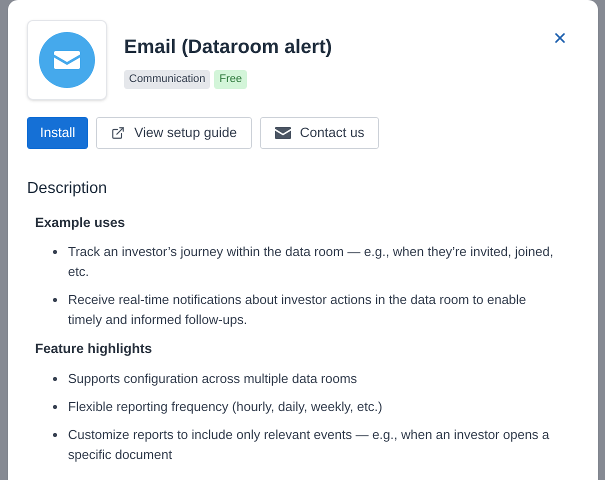 This screenshot has height=480, width=605. Describe the element at coordinates (231, 80) in the screenshot. I see `price-tag: Free` at that location.